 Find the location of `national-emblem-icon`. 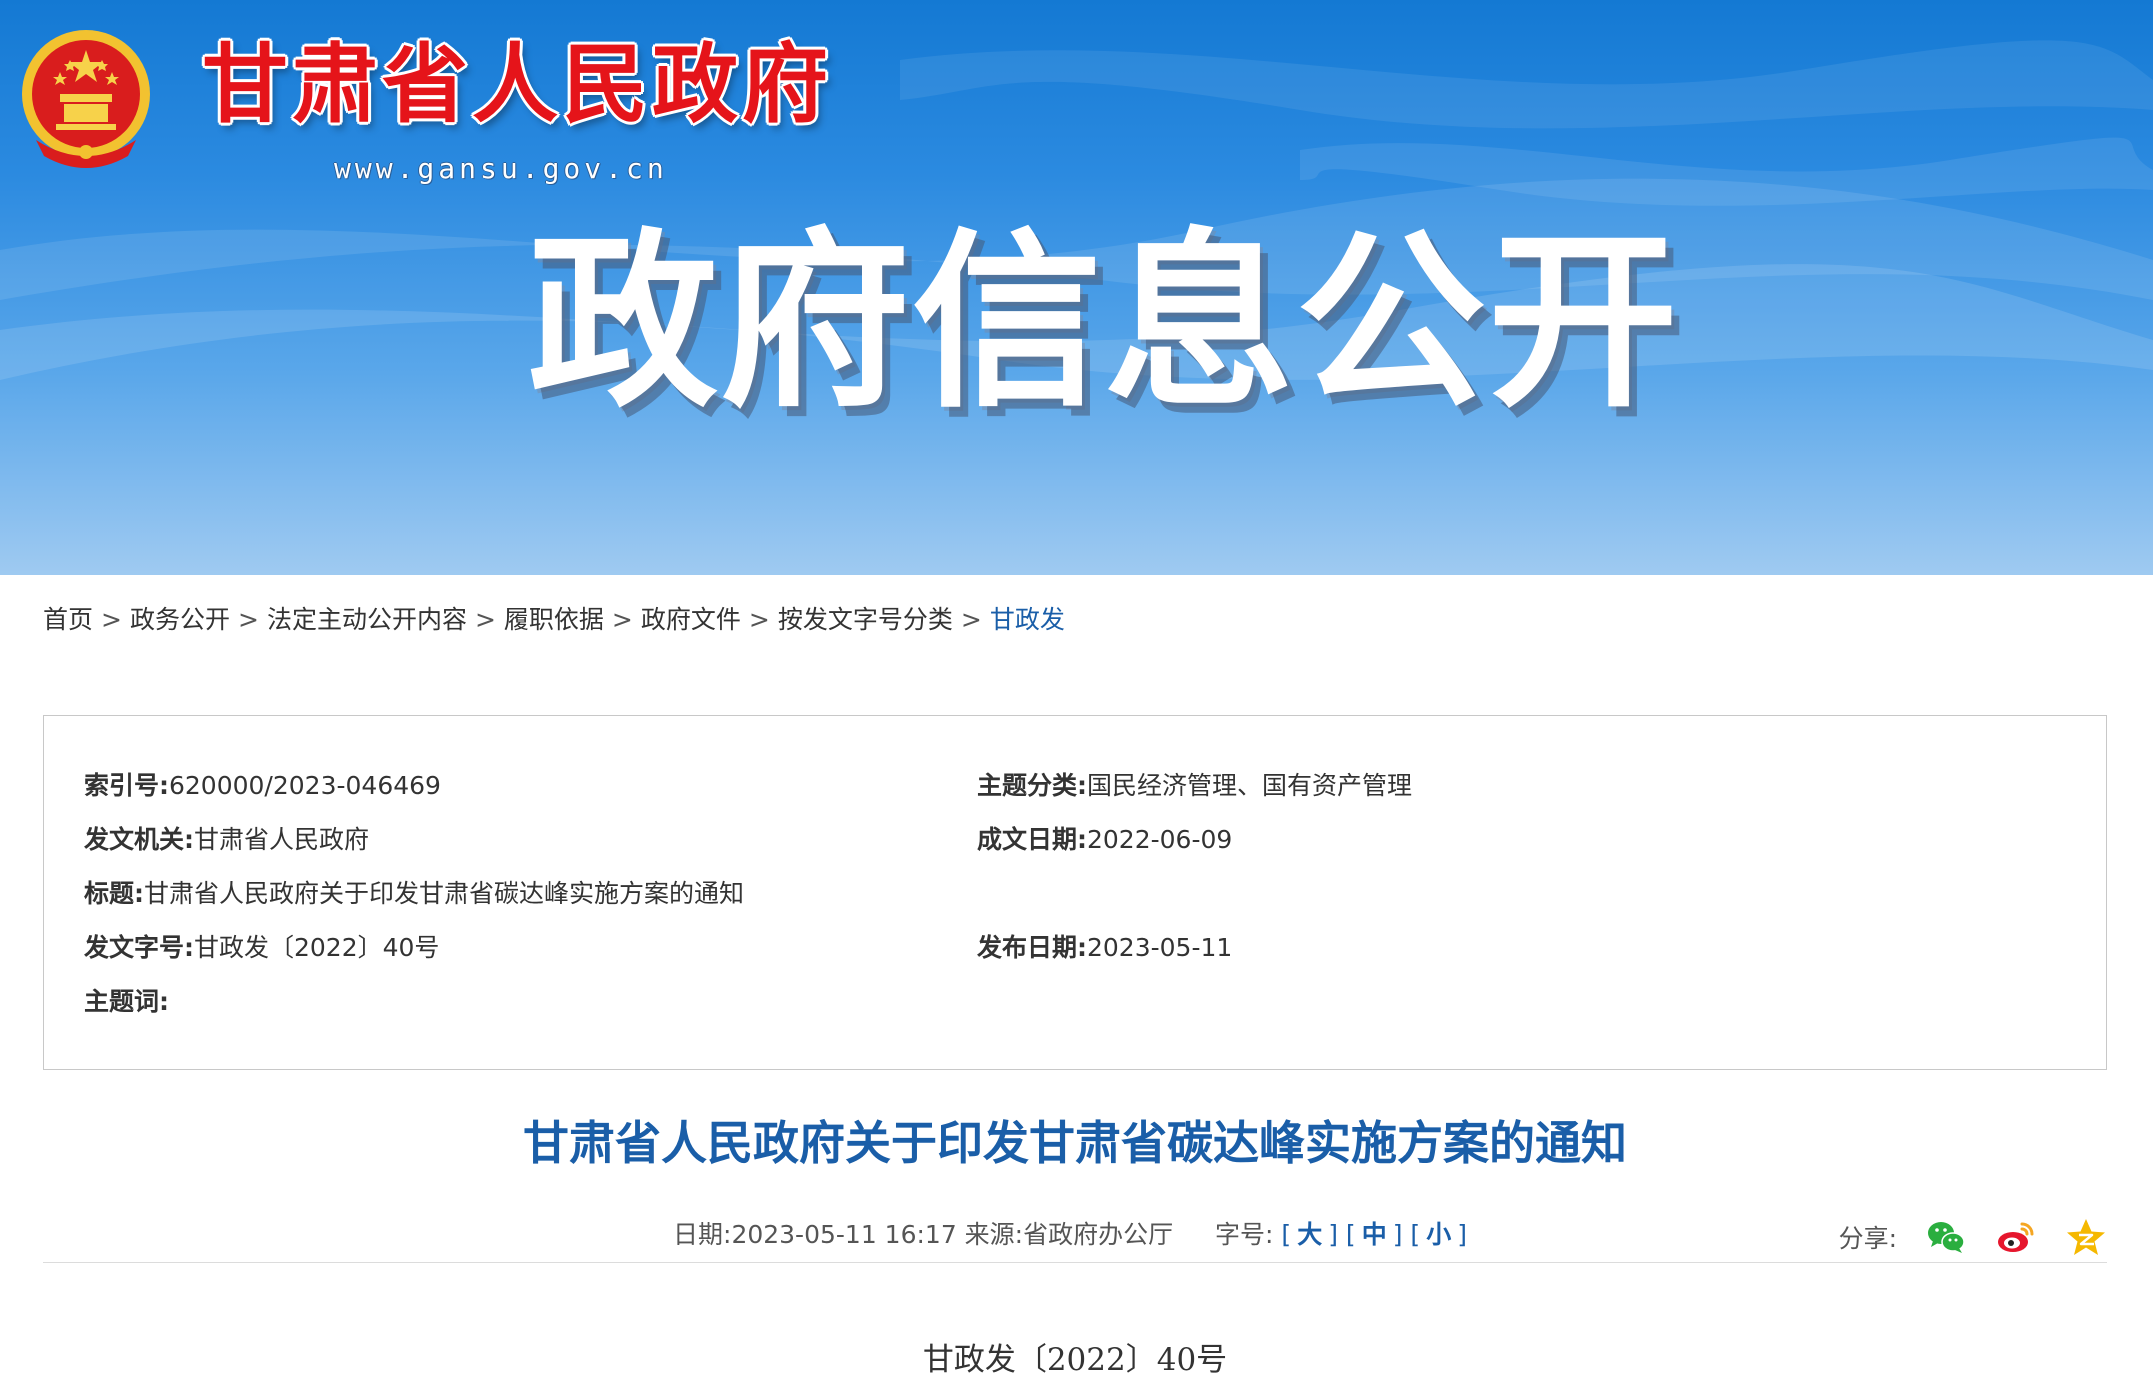

national-emblem-icon is located at coordinates (86, 97).